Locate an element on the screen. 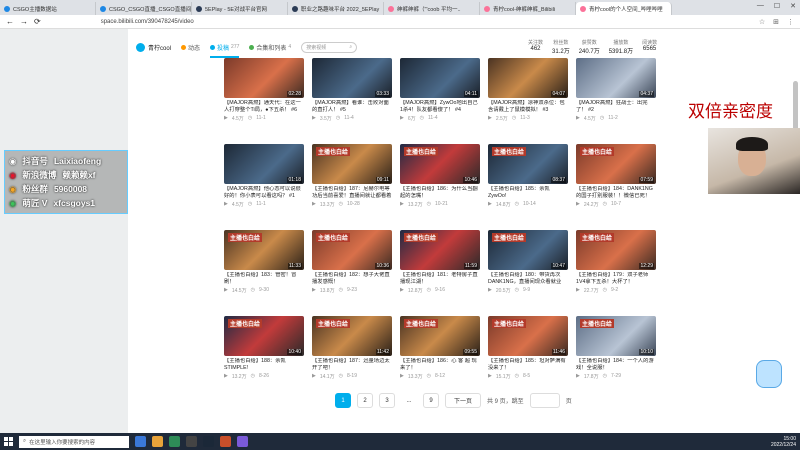 Image resolution: width=800 pixels, height=450 pixels. reload-icon: ⟳ is located at coordinates (37, 21).